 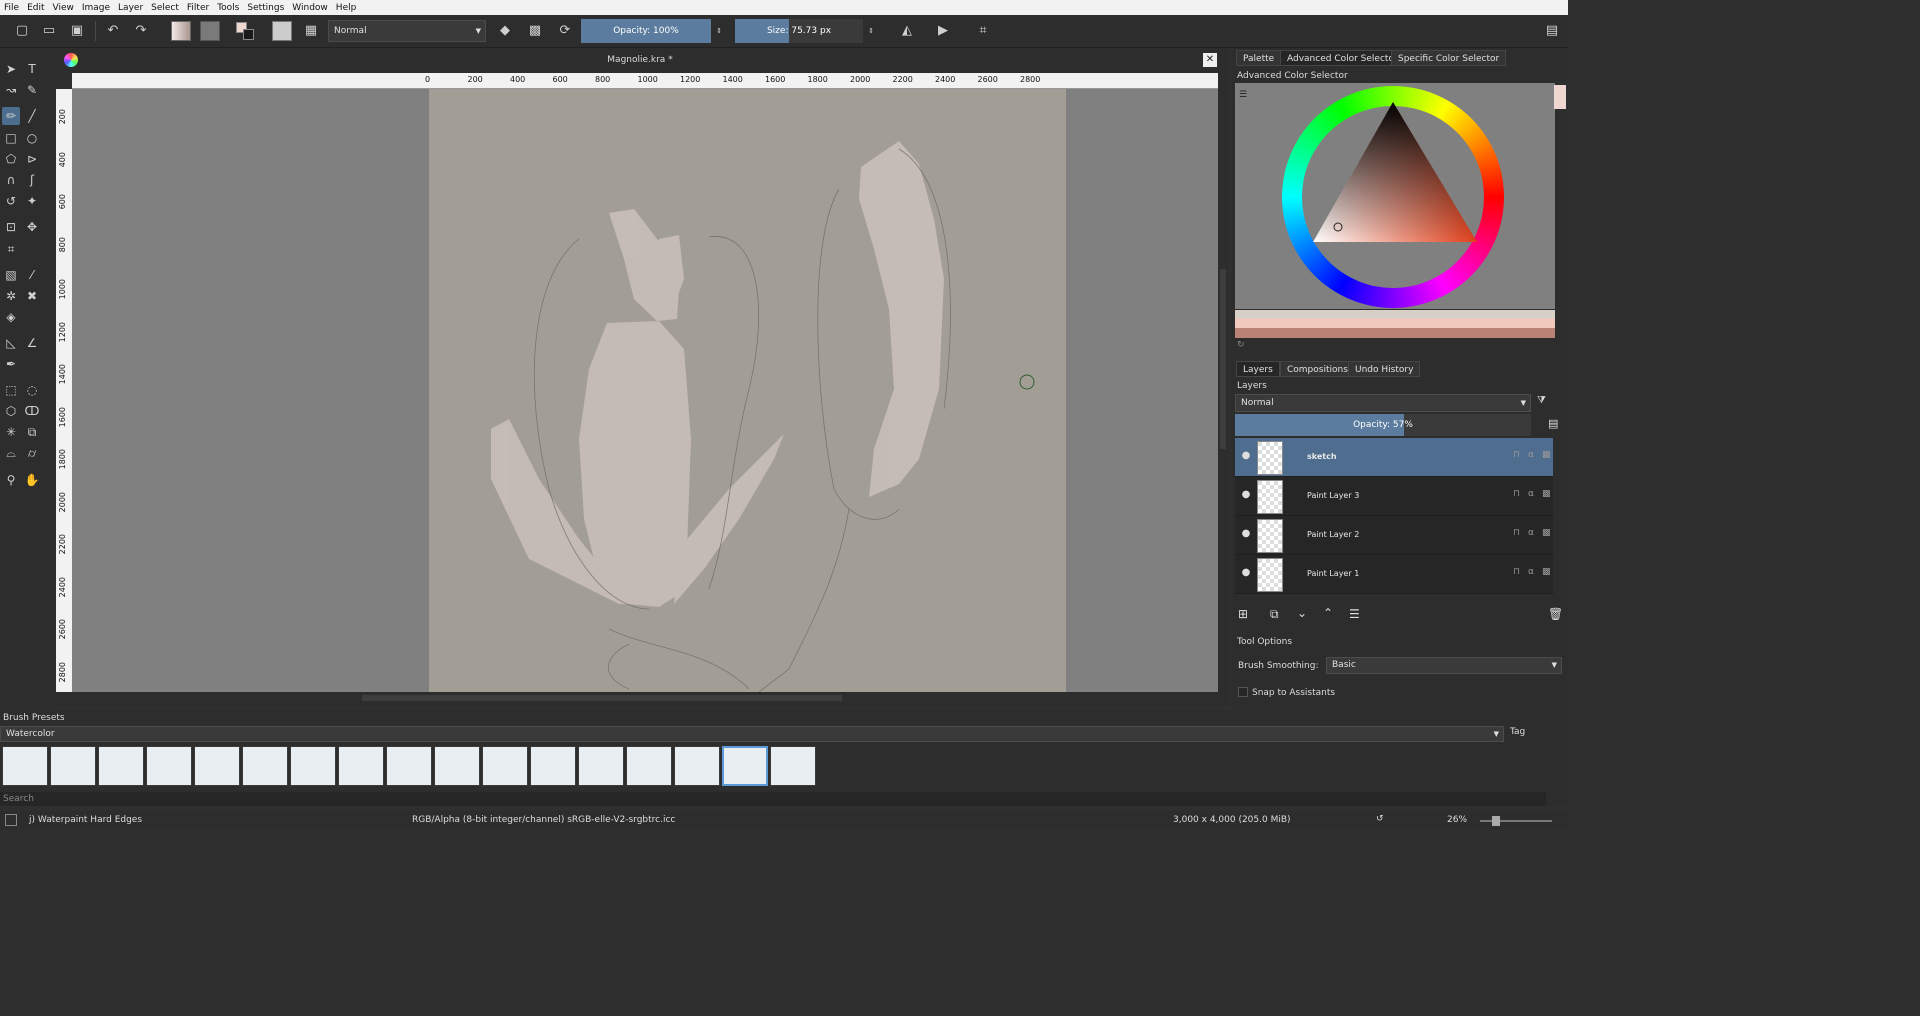 I want to click on move-tool-icon: ✥, so click(x=32, y=227).